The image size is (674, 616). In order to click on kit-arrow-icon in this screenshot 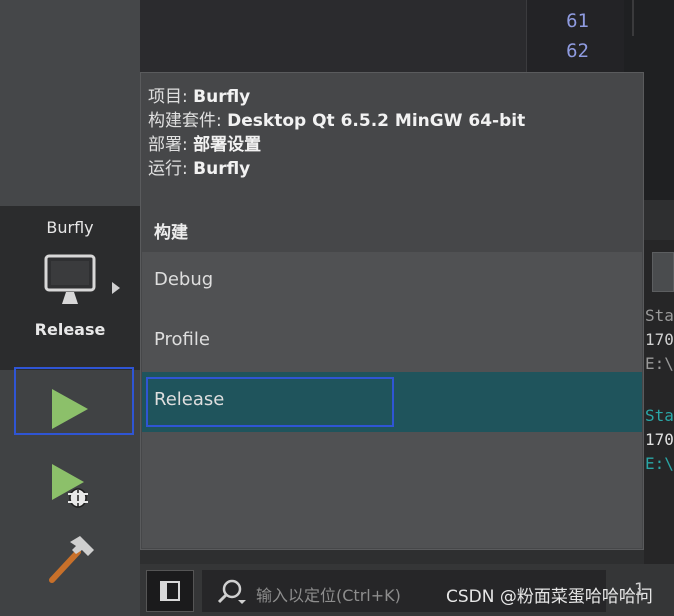, I will do `click(116, 288)`.